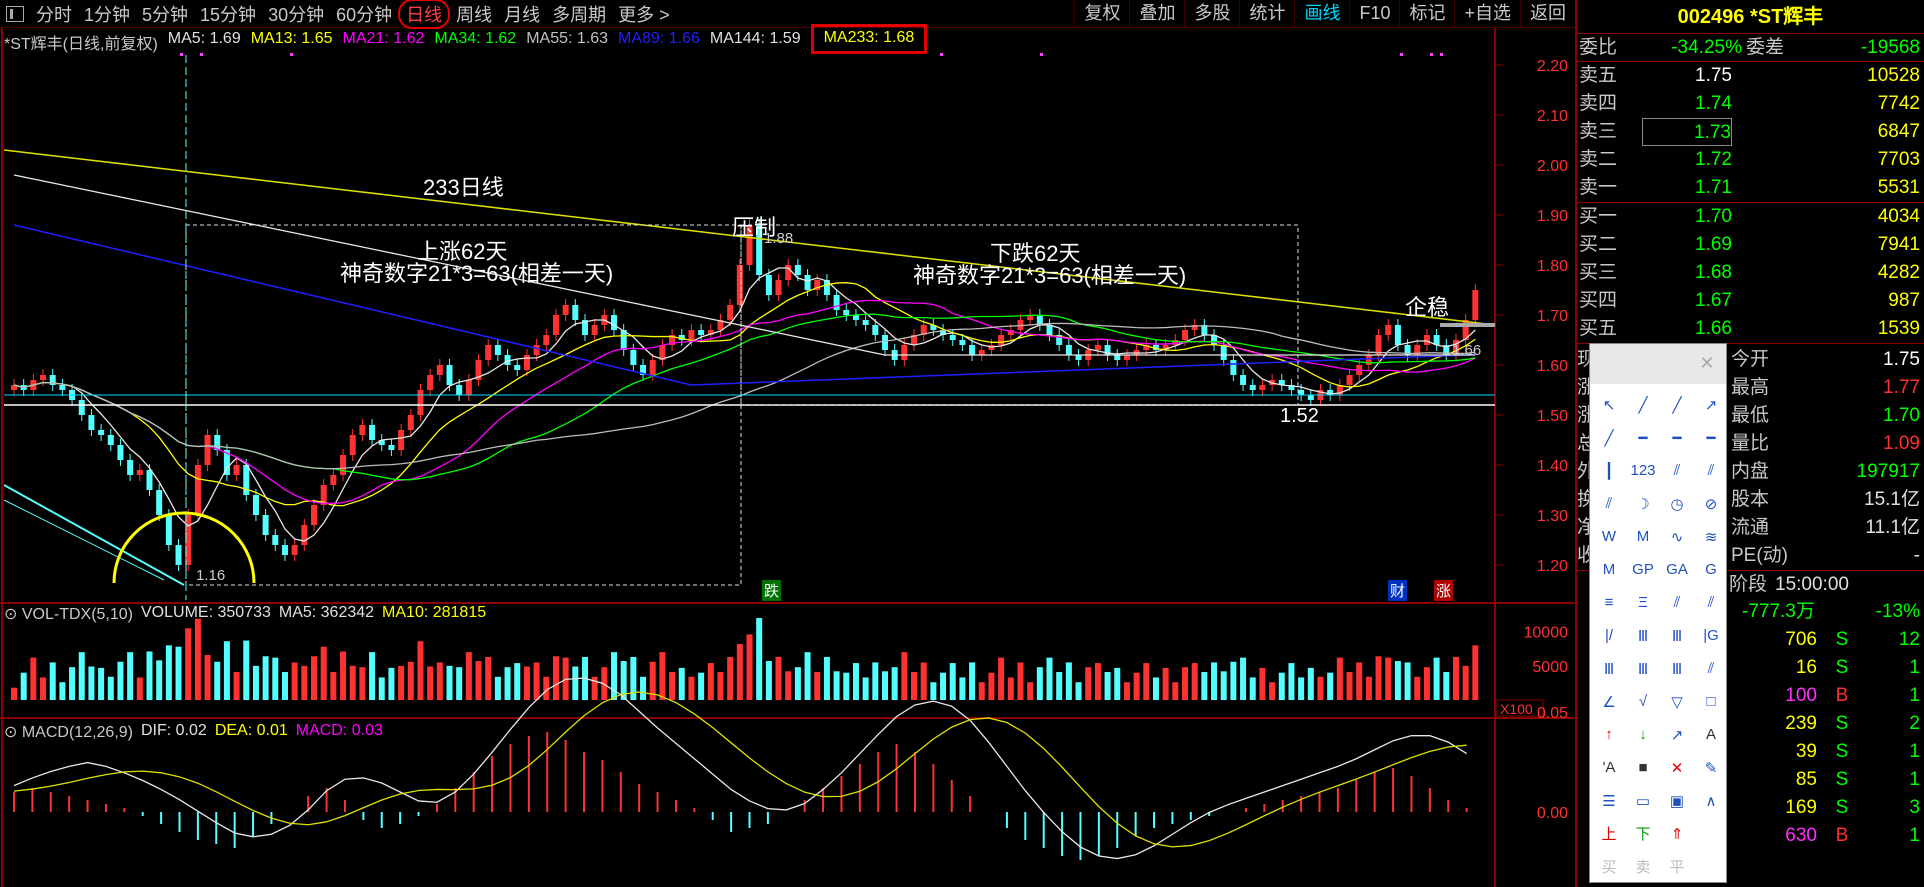 The width and height of the screenshot is (1924, 887). Describe the element at coordinates (68, 732) in the screenshot. I see `macd-indicator-label: ⊙ MACD(12,26,9)` at that location.